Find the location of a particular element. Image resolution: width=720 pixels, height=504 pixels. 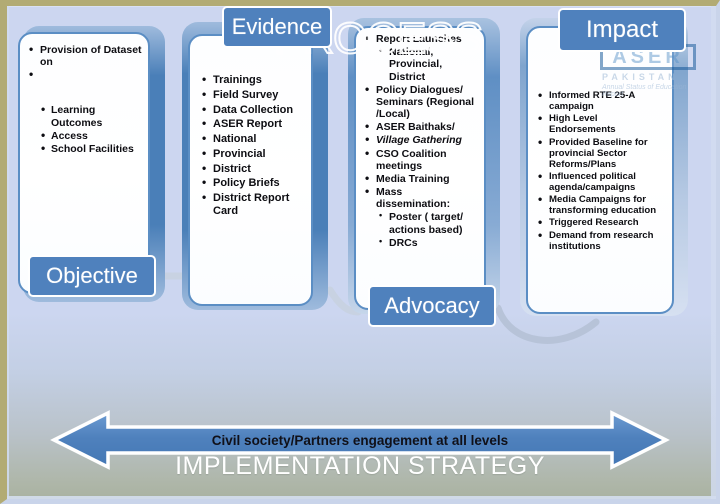

list-item: Media Training is located at coordinates (421, 179).